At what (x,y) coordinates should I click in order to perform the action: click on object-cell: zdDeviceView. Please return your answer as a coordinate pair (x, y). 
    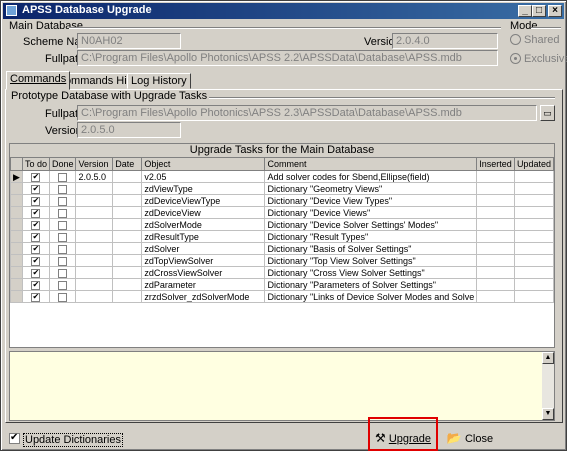
    Looking at the image, I should click on (203, 212).